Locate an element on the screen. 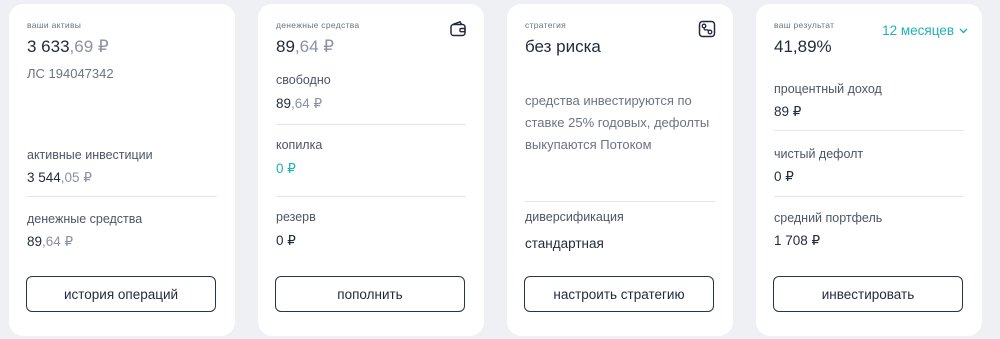 The image size is (1000, 339). result-value: 41,89% is located at coordinates (803, 46).